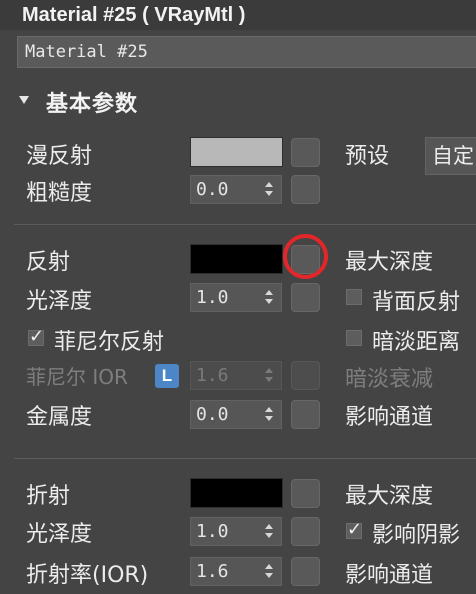 The height and width of the screenshot is (594, 476). I want to click on roughness-value: 0.0, so click(212, 189).